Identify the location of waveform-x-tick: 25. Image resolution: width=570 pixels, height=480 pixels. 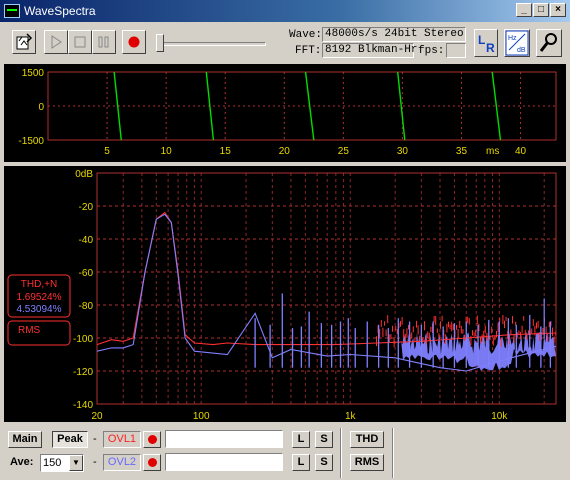
(344, 151).